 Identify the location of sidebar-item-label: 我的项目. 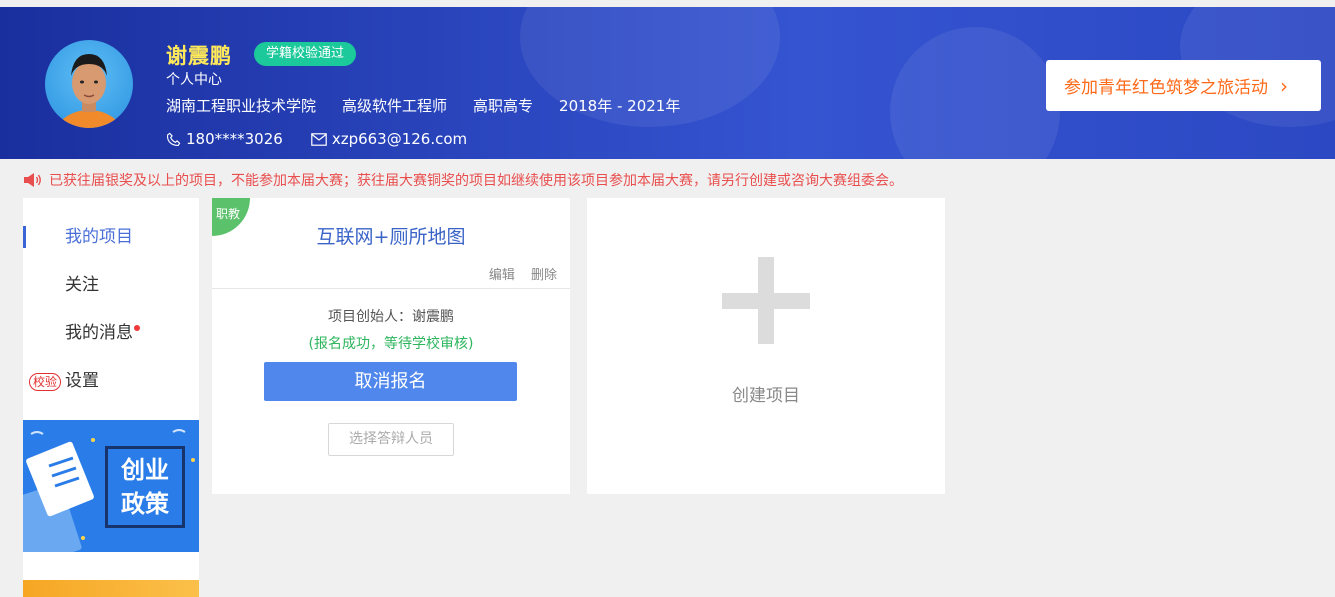
(99, 237).